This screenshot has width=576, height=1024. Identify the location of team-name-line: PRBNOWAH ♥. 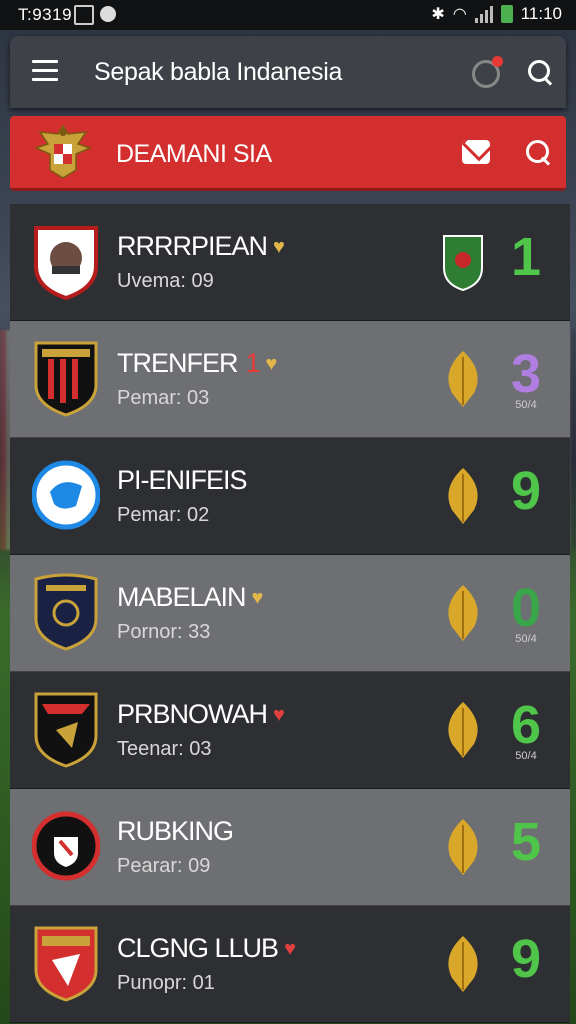
(201, 714).